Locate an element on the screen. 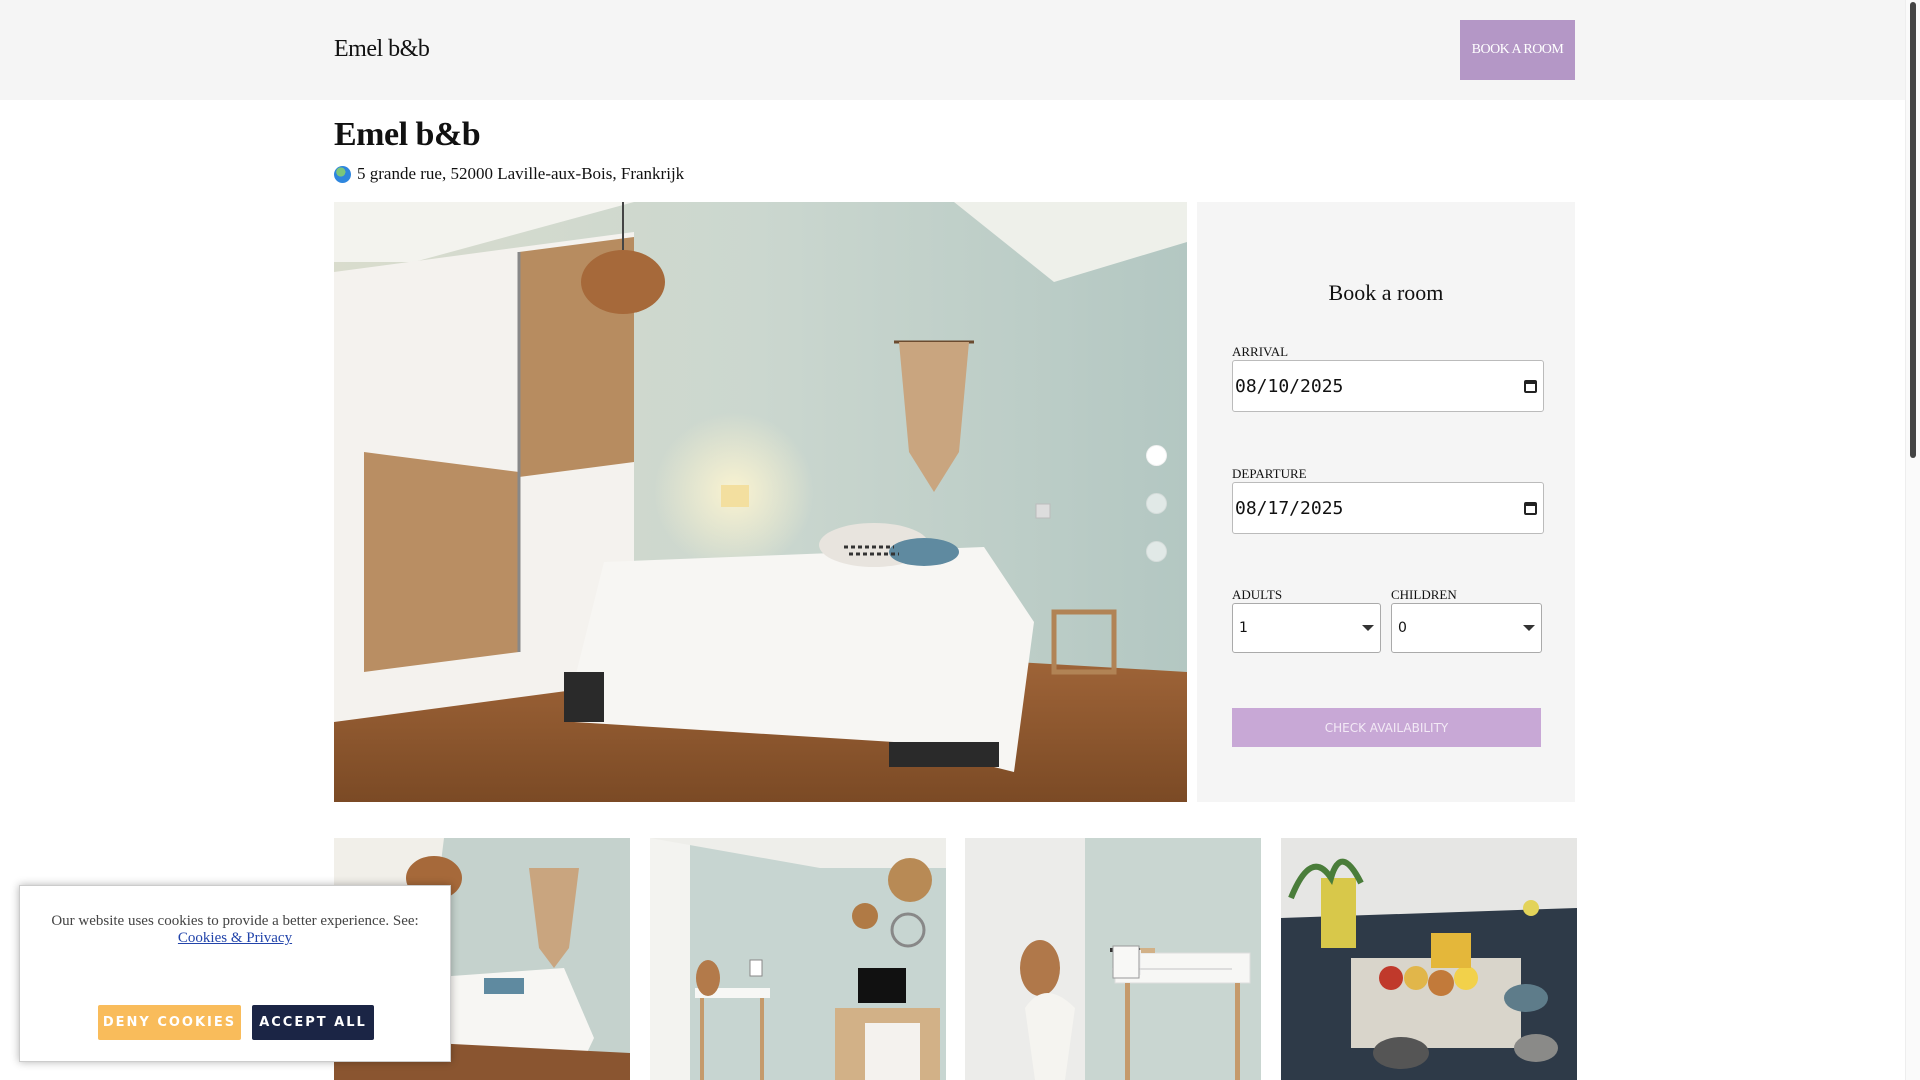  children-select: 0 is located at coordinates (1466, 628).